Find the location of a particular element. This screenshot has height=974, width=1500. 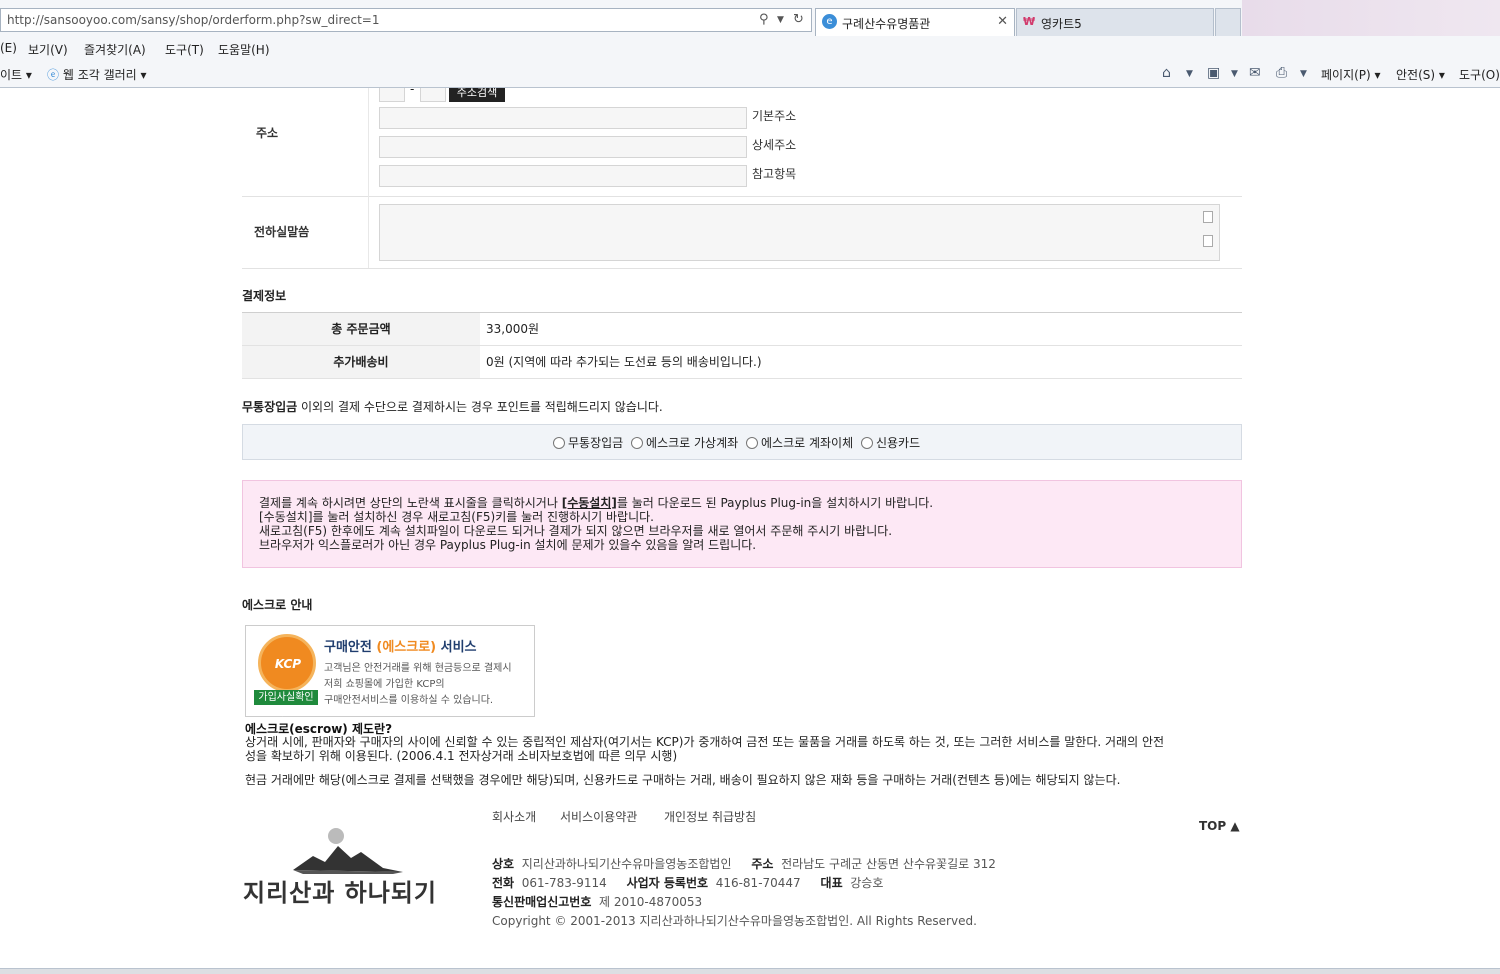

site-icon: ₩ is located at coordinates (1029, 21).